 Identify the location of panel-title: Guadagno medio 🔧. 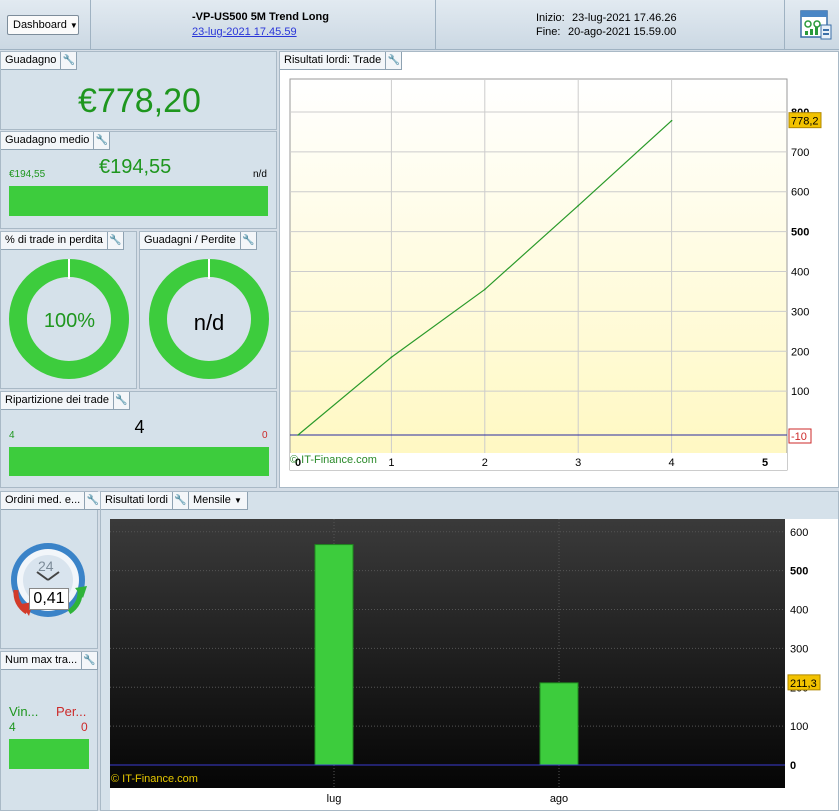
(56, 141).